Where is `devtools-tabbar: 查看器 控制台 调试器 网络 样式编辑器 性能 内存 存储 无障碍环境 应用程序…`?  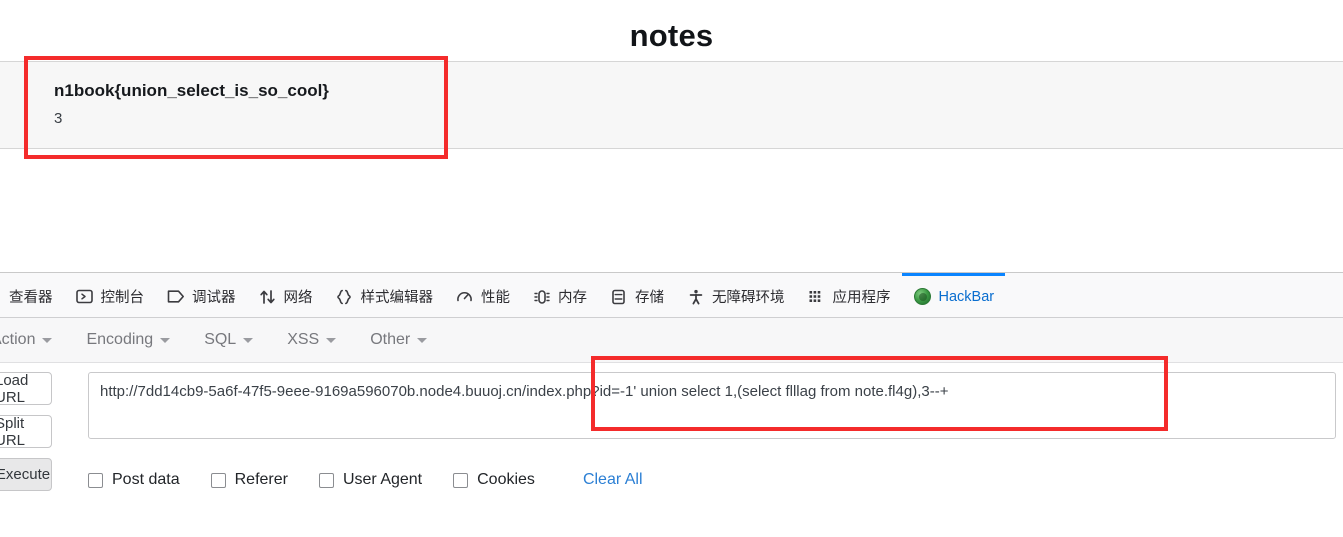
devtools-tabbar: 查看器 控制台 调试器 网络 样式编辑器 性能 内存 存储 无障碍环境 应用程序… is located at coordinates (671, 295).